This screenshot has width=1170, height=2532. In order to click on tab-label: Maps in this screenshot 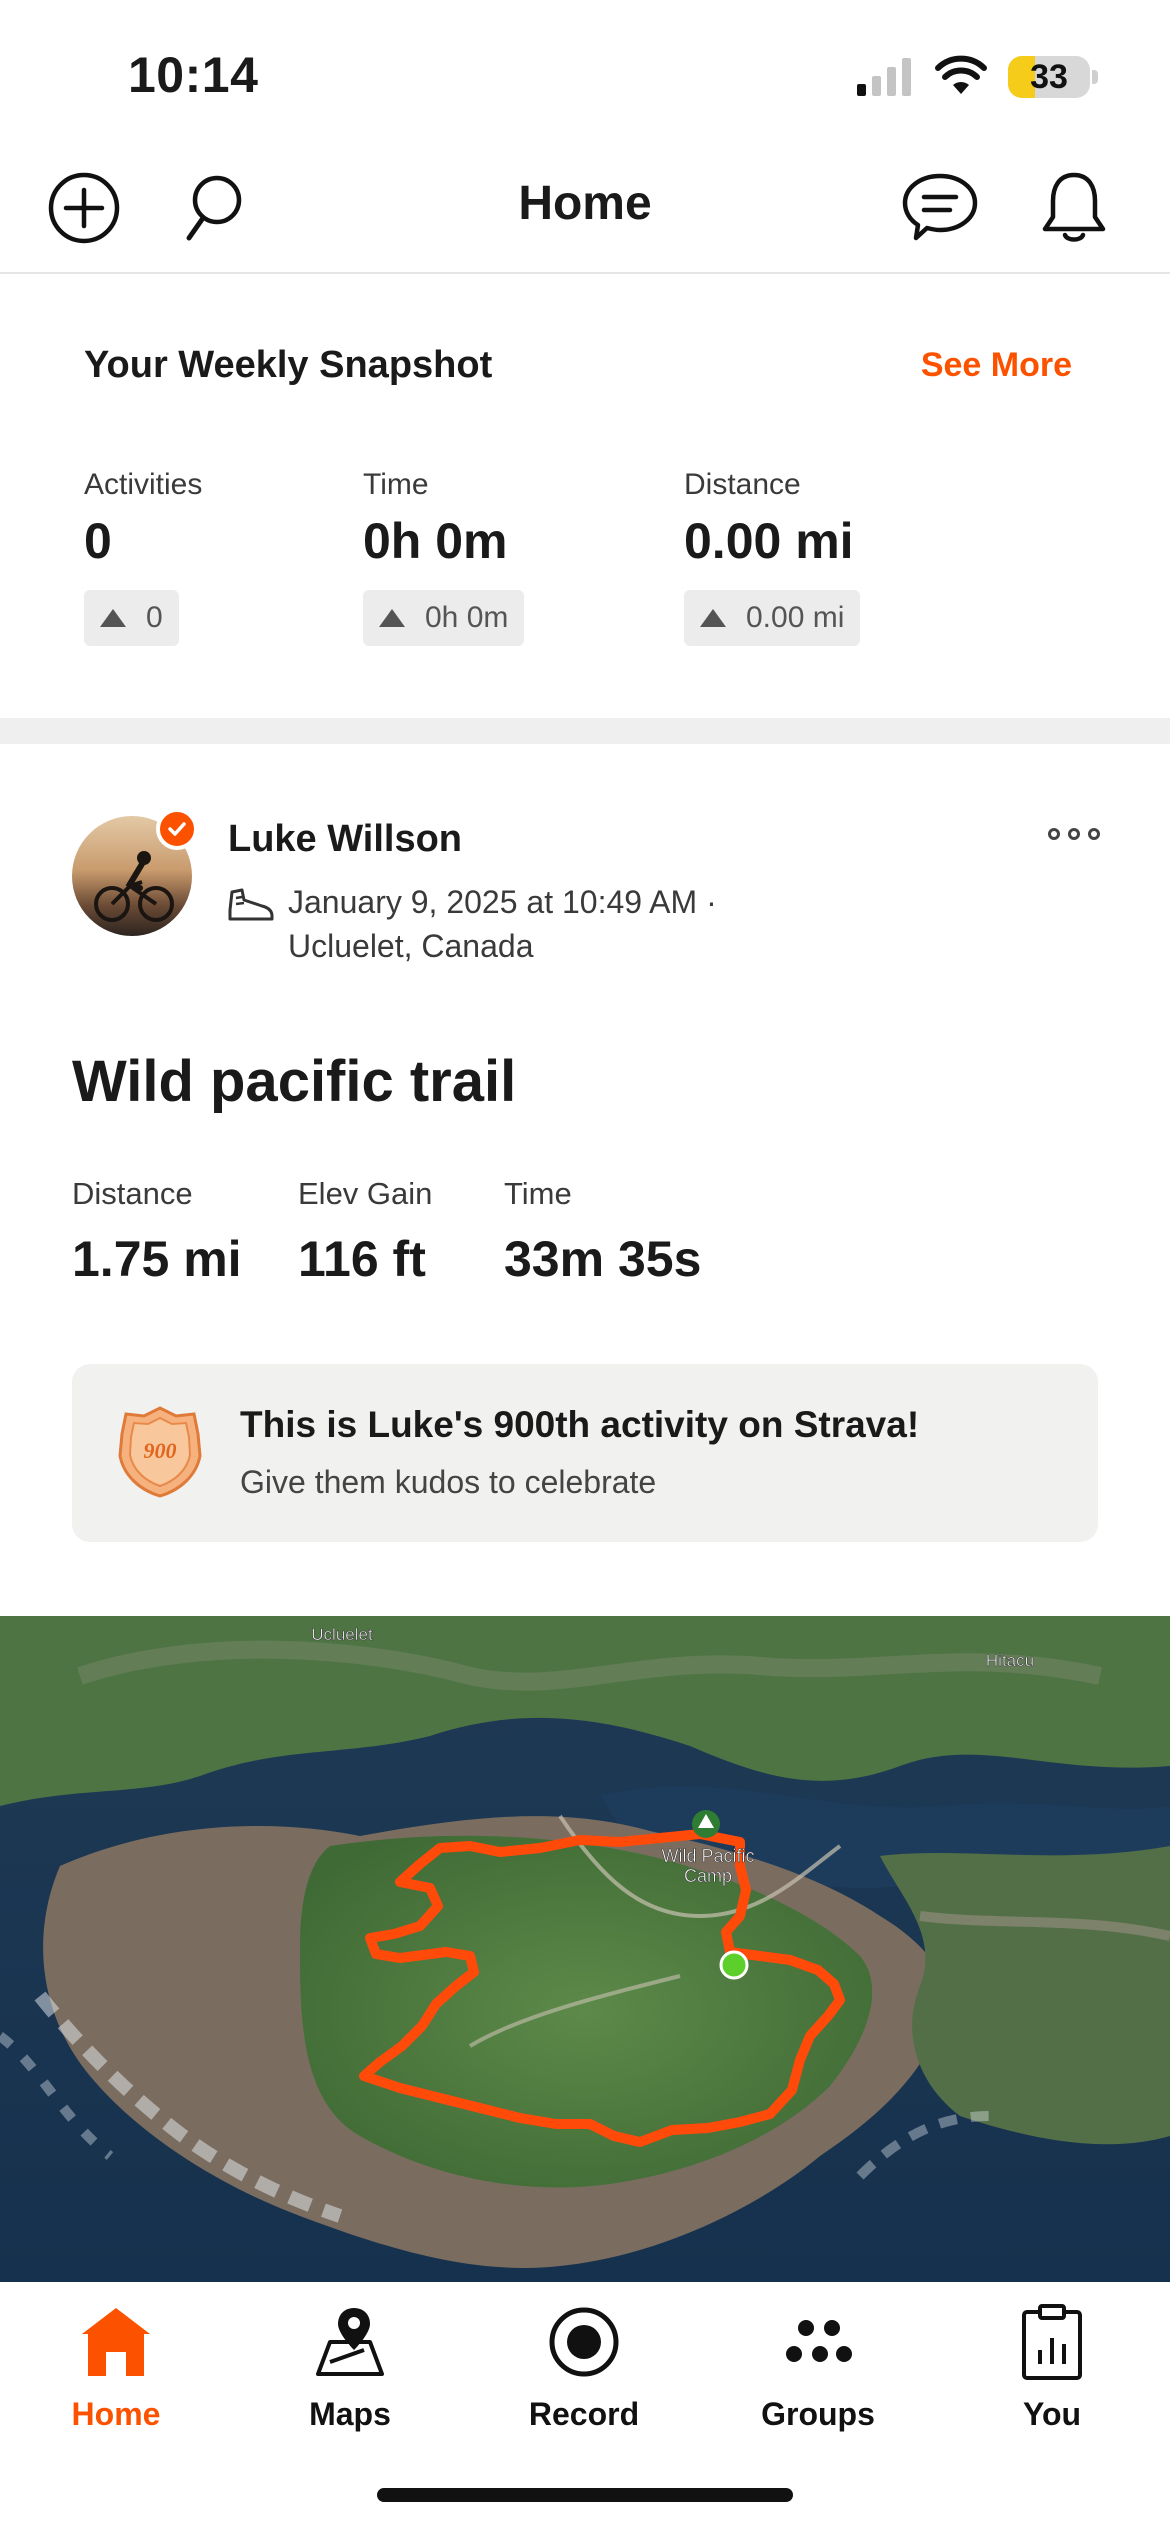, I will do `click(350, 2414)`.